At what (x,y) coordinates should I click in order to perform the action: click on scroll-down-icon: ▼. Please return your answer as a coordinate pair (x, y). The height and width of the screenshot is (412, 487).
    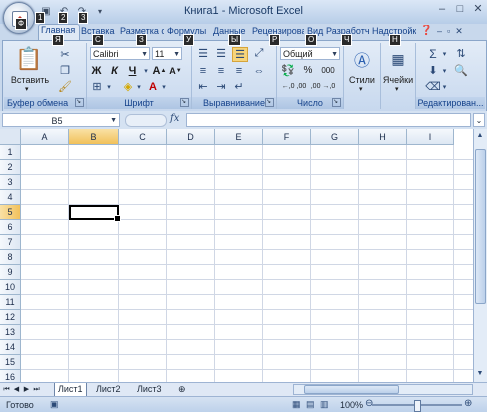
    Looking at the image, I should click on (480, 374).